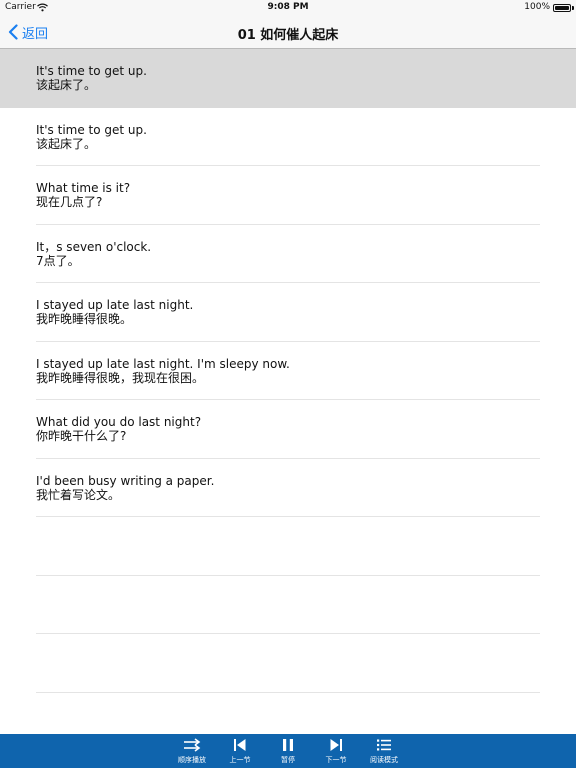 Image resolution: width=576 pixels, height=768 pixels. Describe the element at coordinates (537, 7) in the screenshot. I see `battery-percent: 100%` at that location.